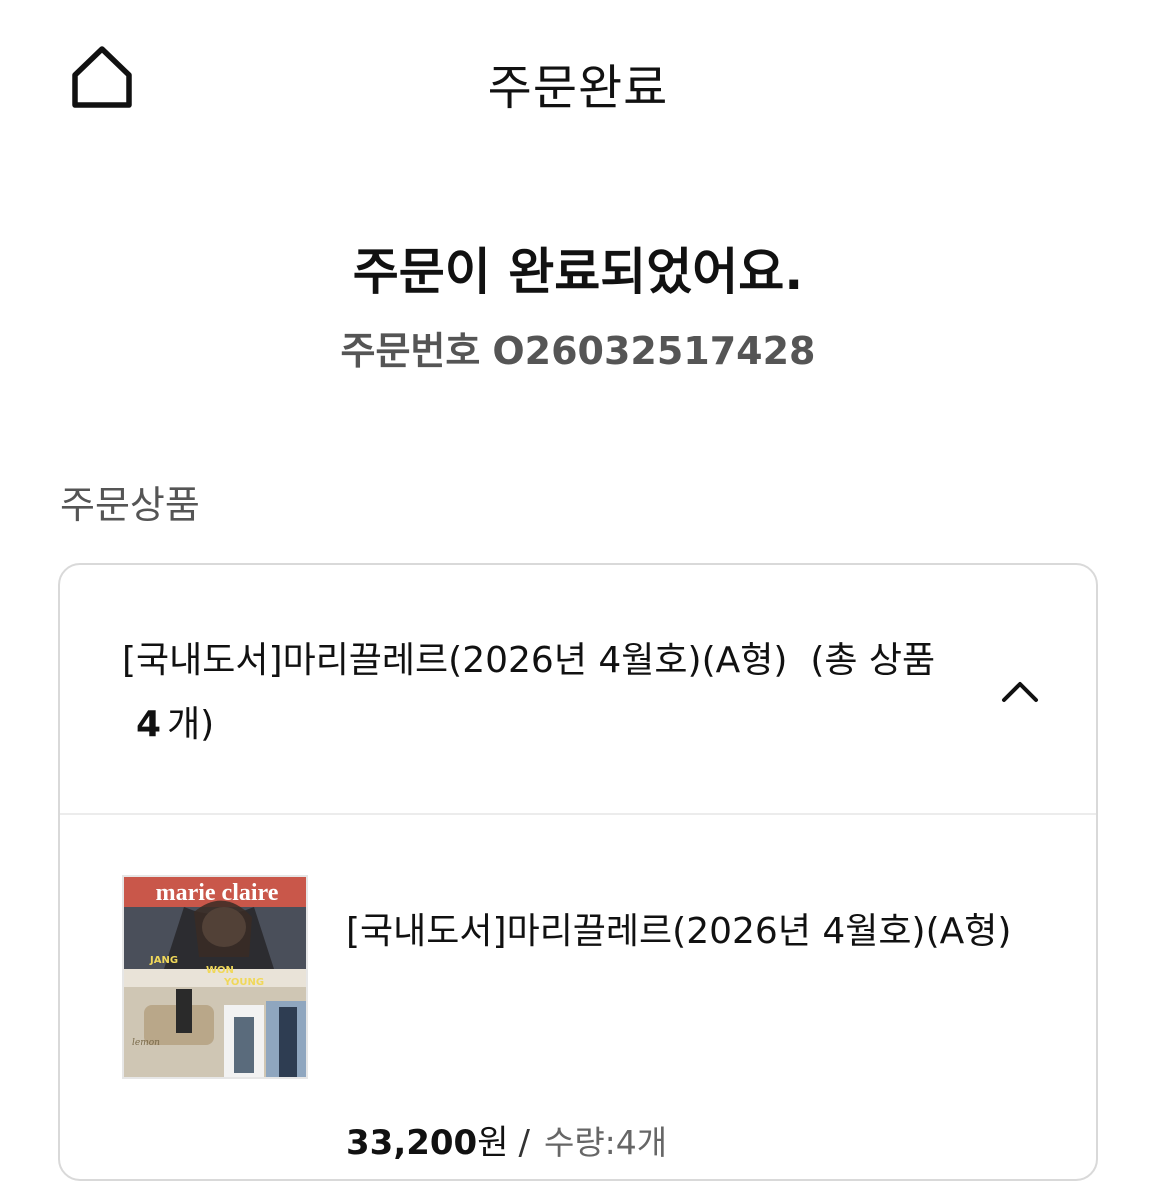  Describe the element at coordinates (243, 982) in the screenshot. I see `cover-text-young: YOUNG` at that location.